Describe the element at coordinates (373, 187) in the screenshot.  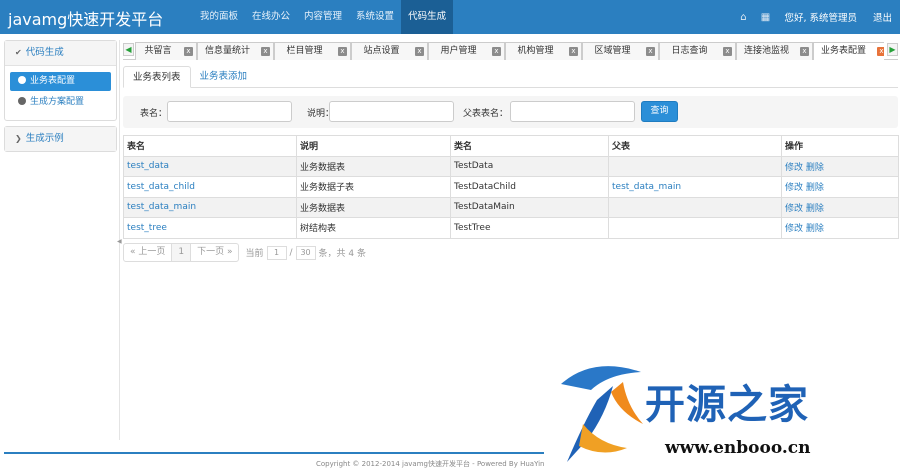
I see `table-cell: 业务数据子表` at that location.